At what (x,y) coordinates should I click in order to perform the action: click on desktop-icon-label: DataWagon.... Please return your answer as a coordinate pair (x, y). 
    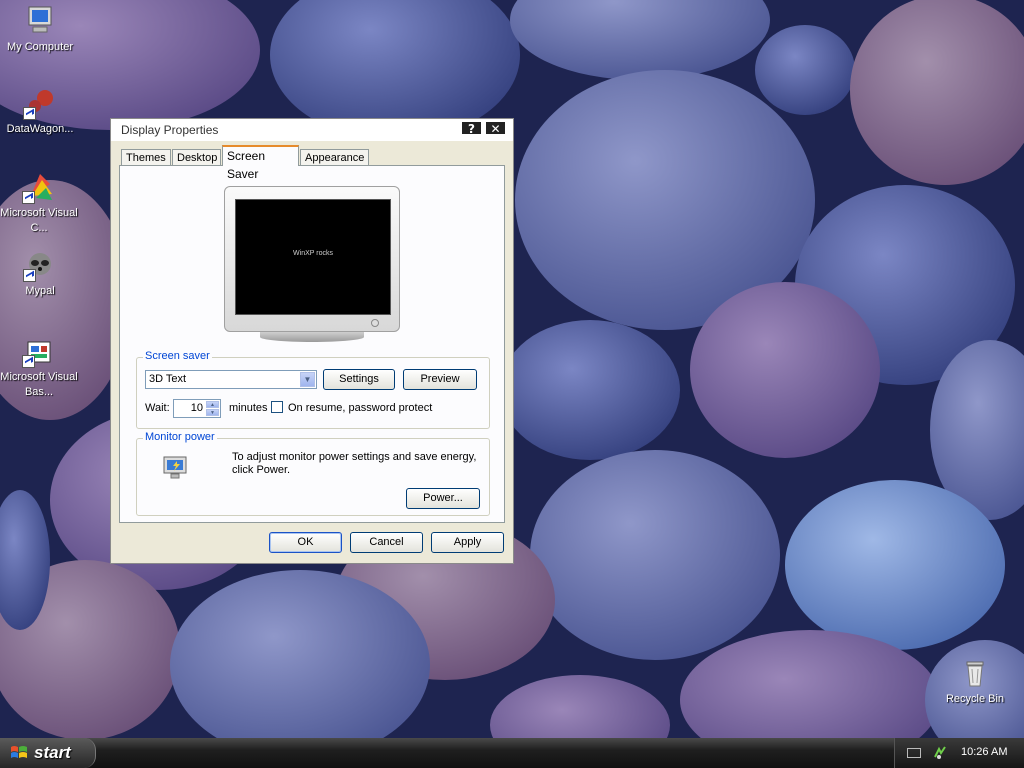
    Looking at the image, I should click on (40, 129).